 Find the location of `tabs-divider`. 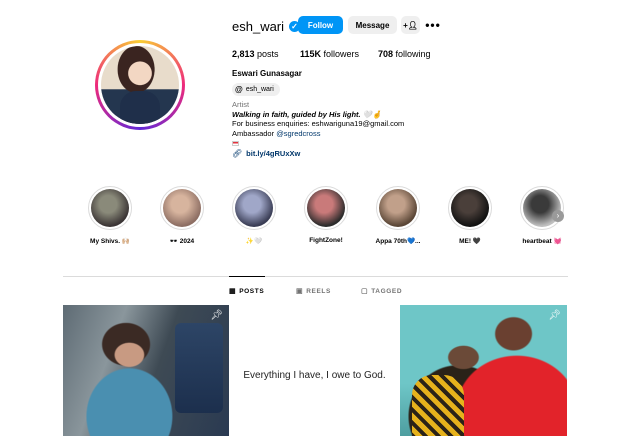

tabs-divider is located at coordinates (315, 276).